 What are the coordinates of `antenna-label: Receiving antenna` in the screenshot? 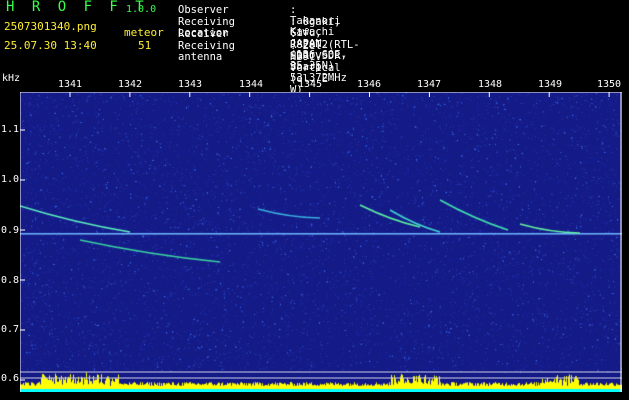 It's located at (206, 51).